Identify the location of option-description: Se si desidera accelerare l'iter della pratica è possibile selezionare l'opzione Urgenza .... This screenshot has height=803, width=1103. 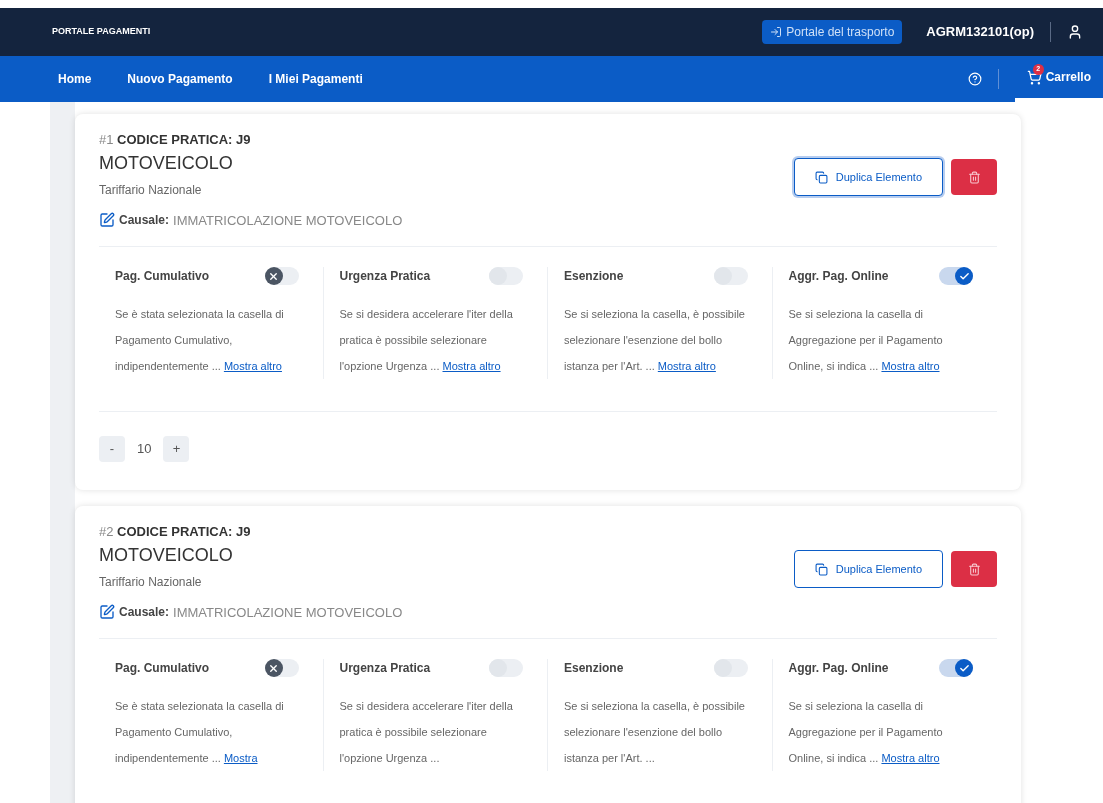
(426, 732).